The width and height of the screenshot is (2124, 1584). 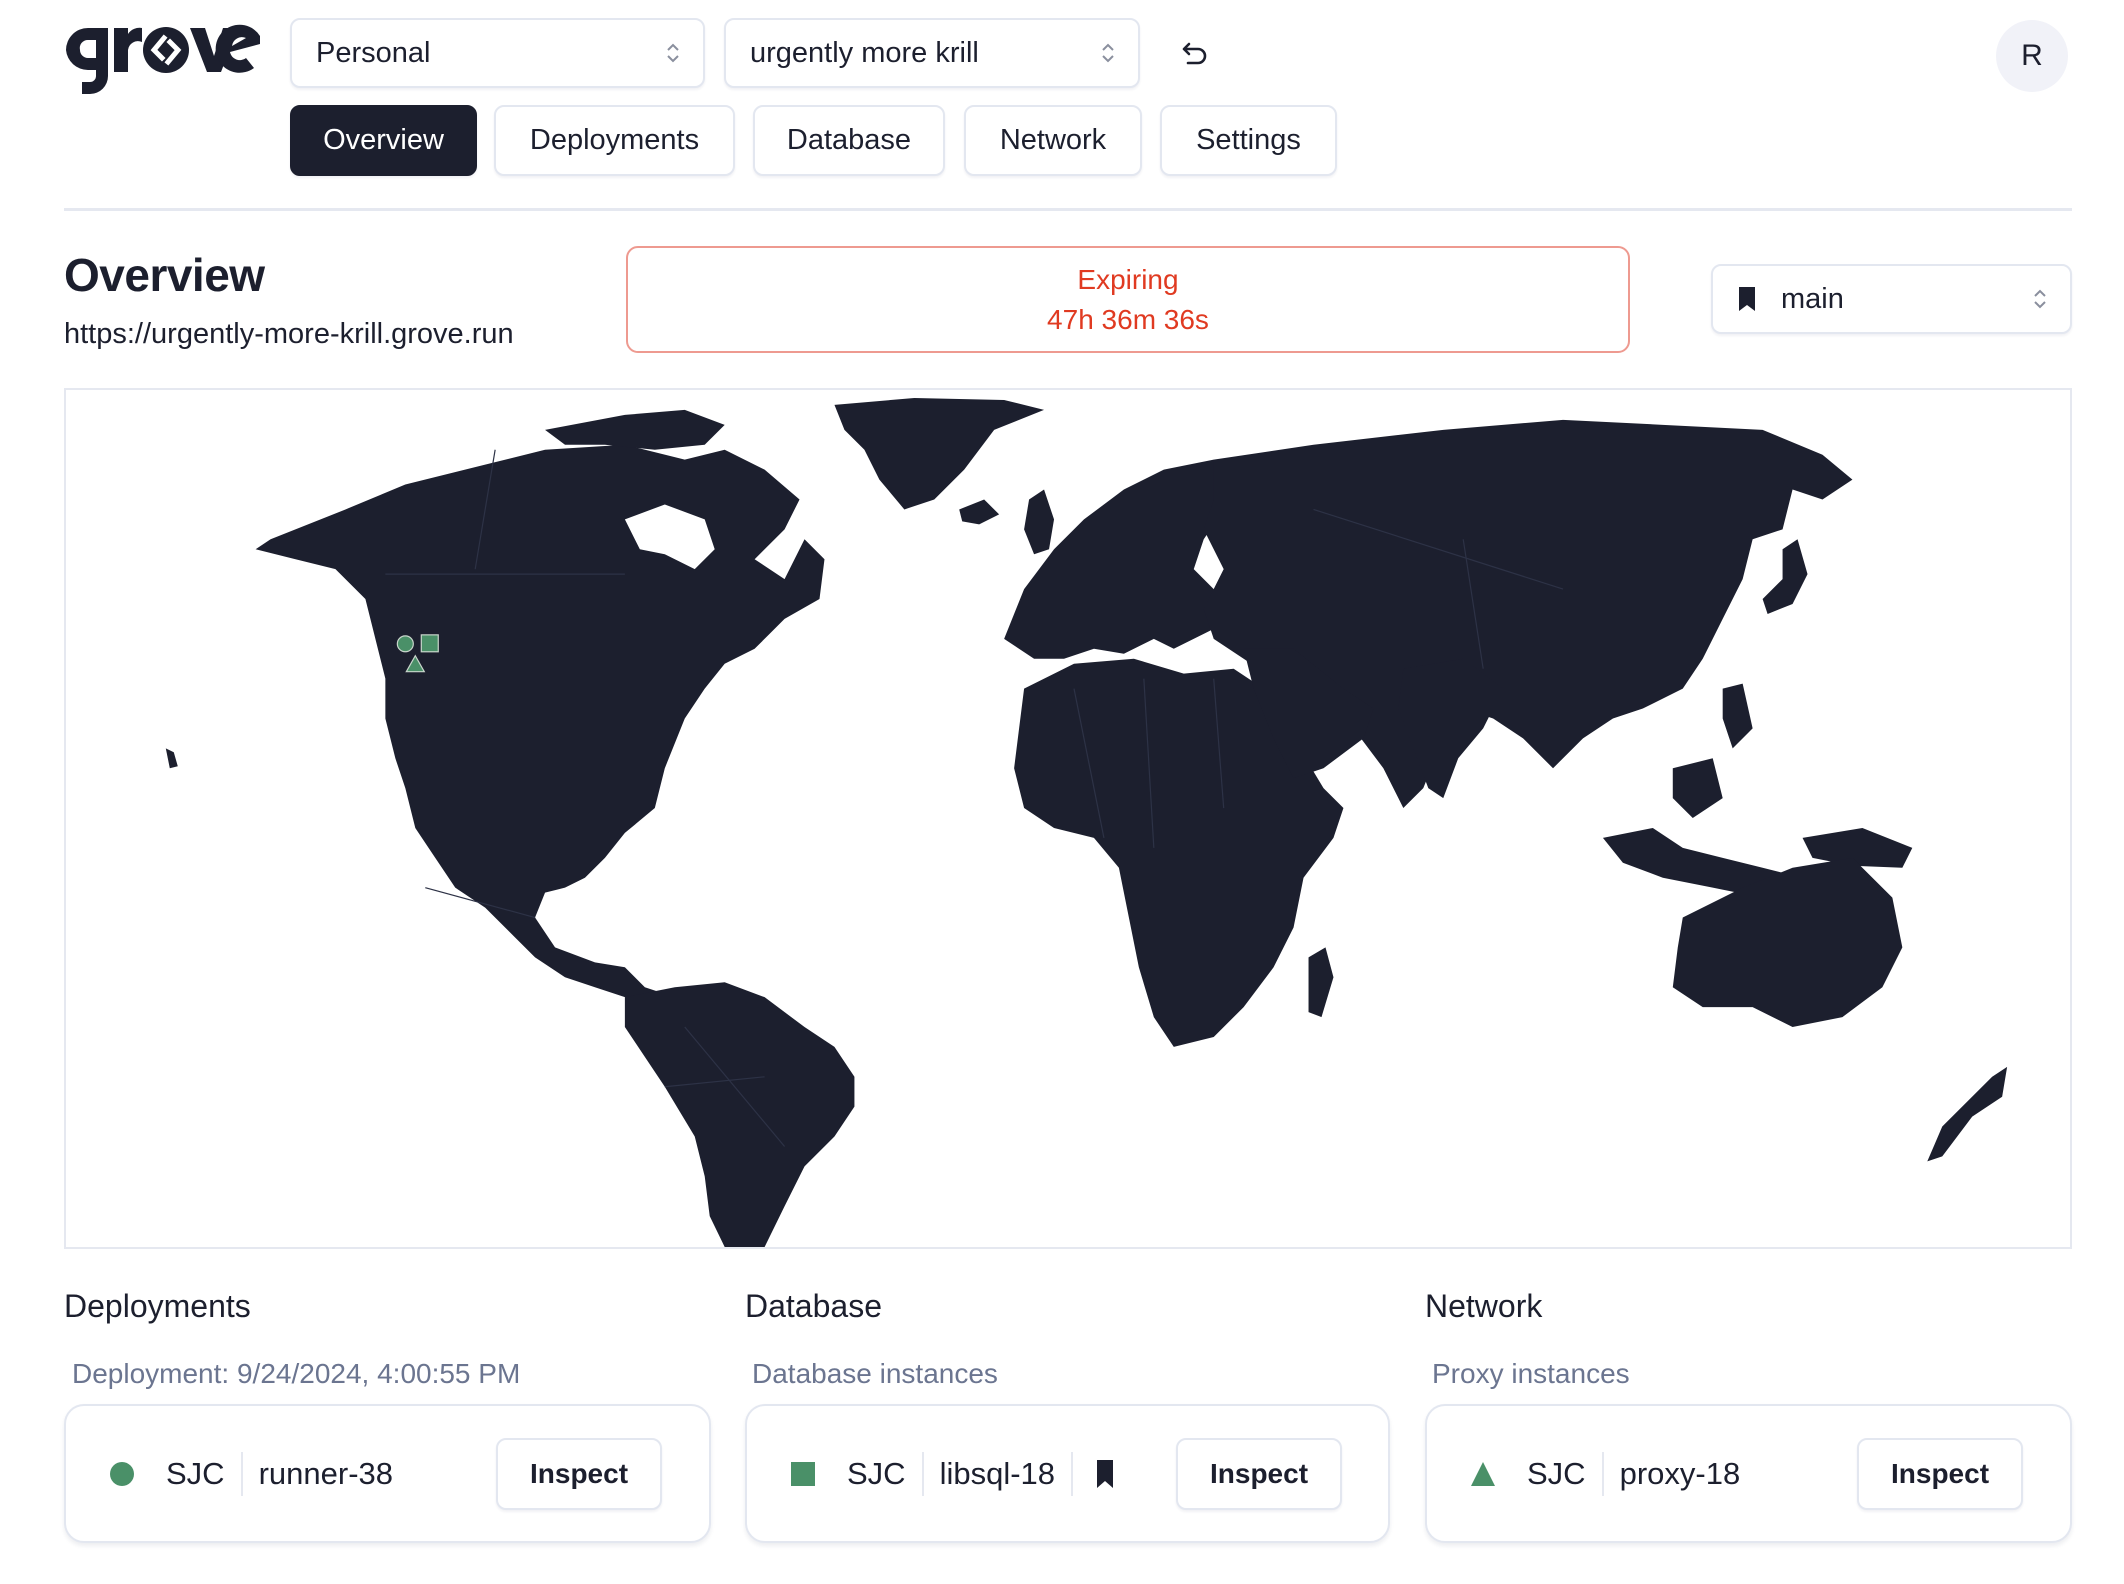 What do you see at coordinates (1067, 1473) in the screenshot?
I see `database-card: SJC libsql-18 Inspect` at bounding box center [1067, 1473].